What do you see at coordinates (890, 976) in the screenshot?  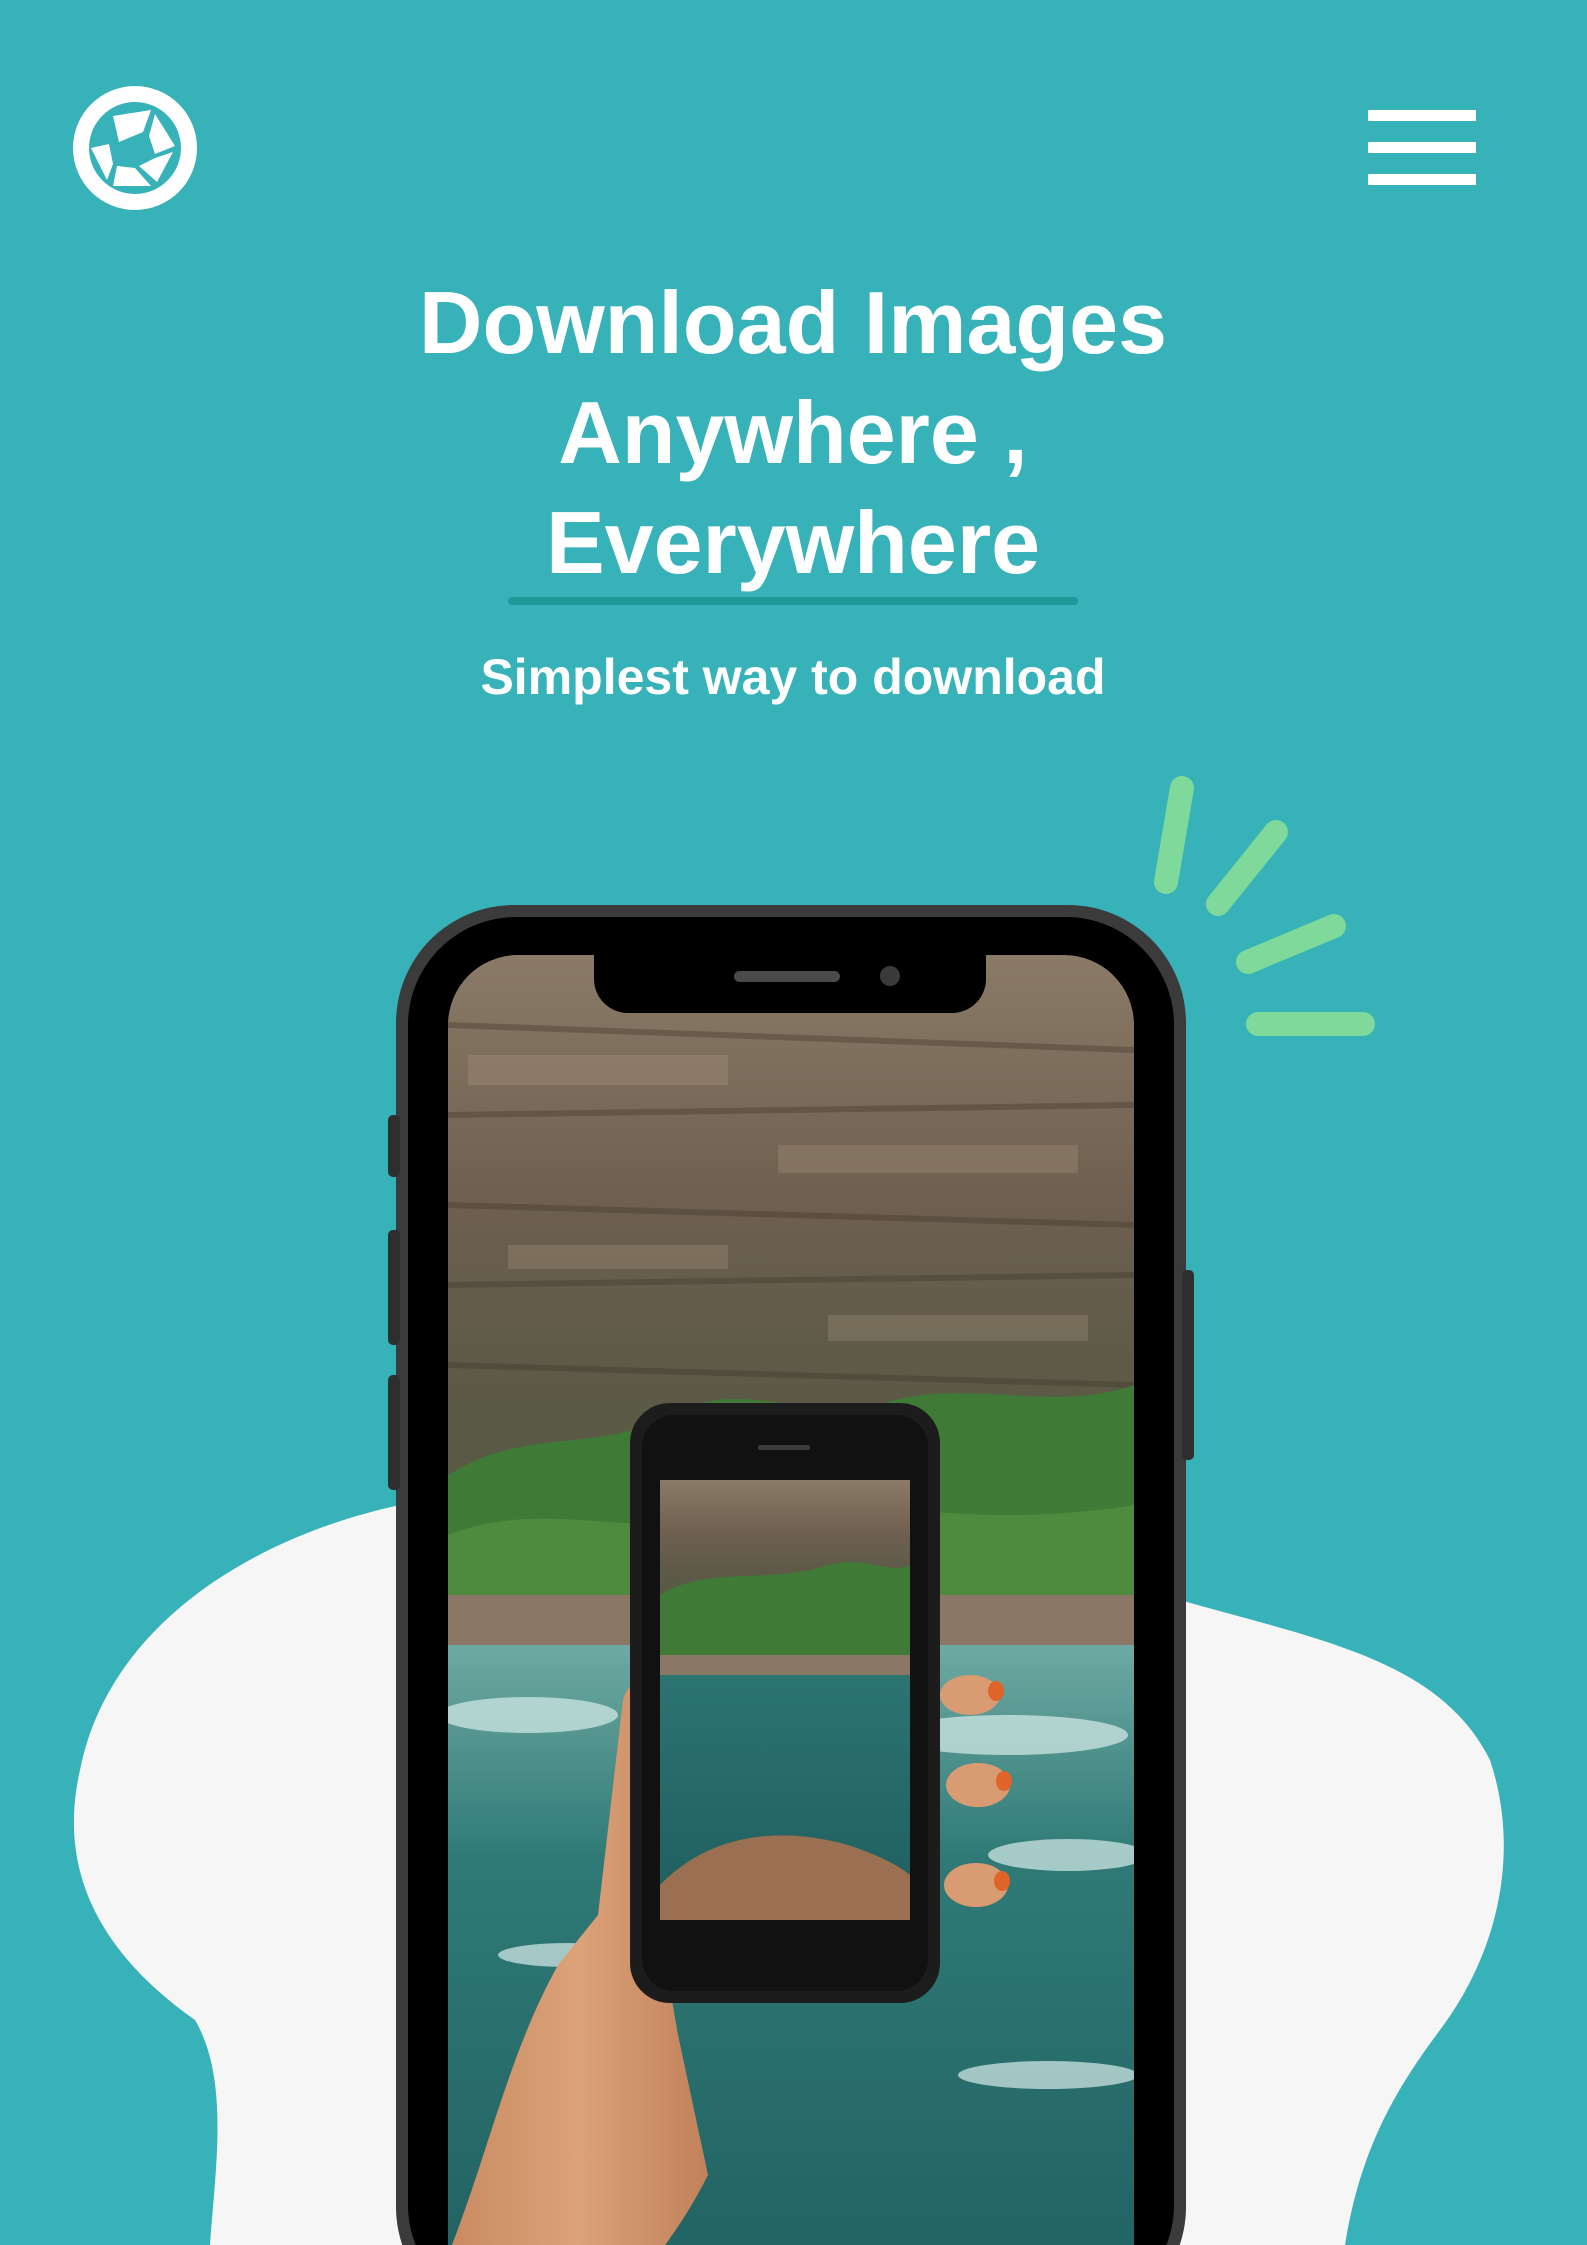 I see `front-camera-icon` at bounding box center [890, 976].